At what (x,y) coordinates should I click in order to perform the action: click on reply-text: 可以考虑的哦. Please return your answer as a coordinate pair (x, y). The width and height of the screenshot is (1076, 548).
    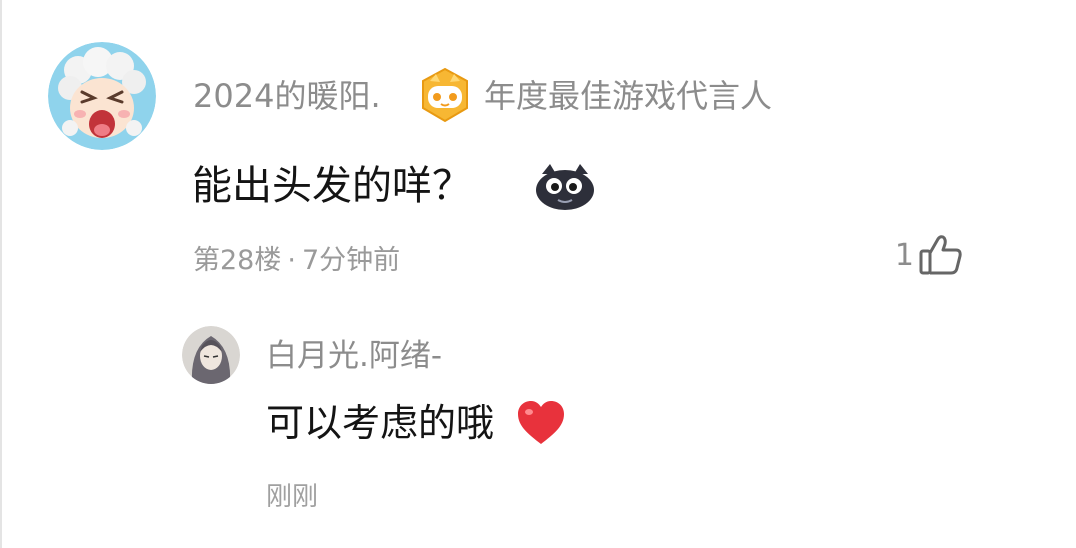
    Looking at the image, I should click on (380, 423).